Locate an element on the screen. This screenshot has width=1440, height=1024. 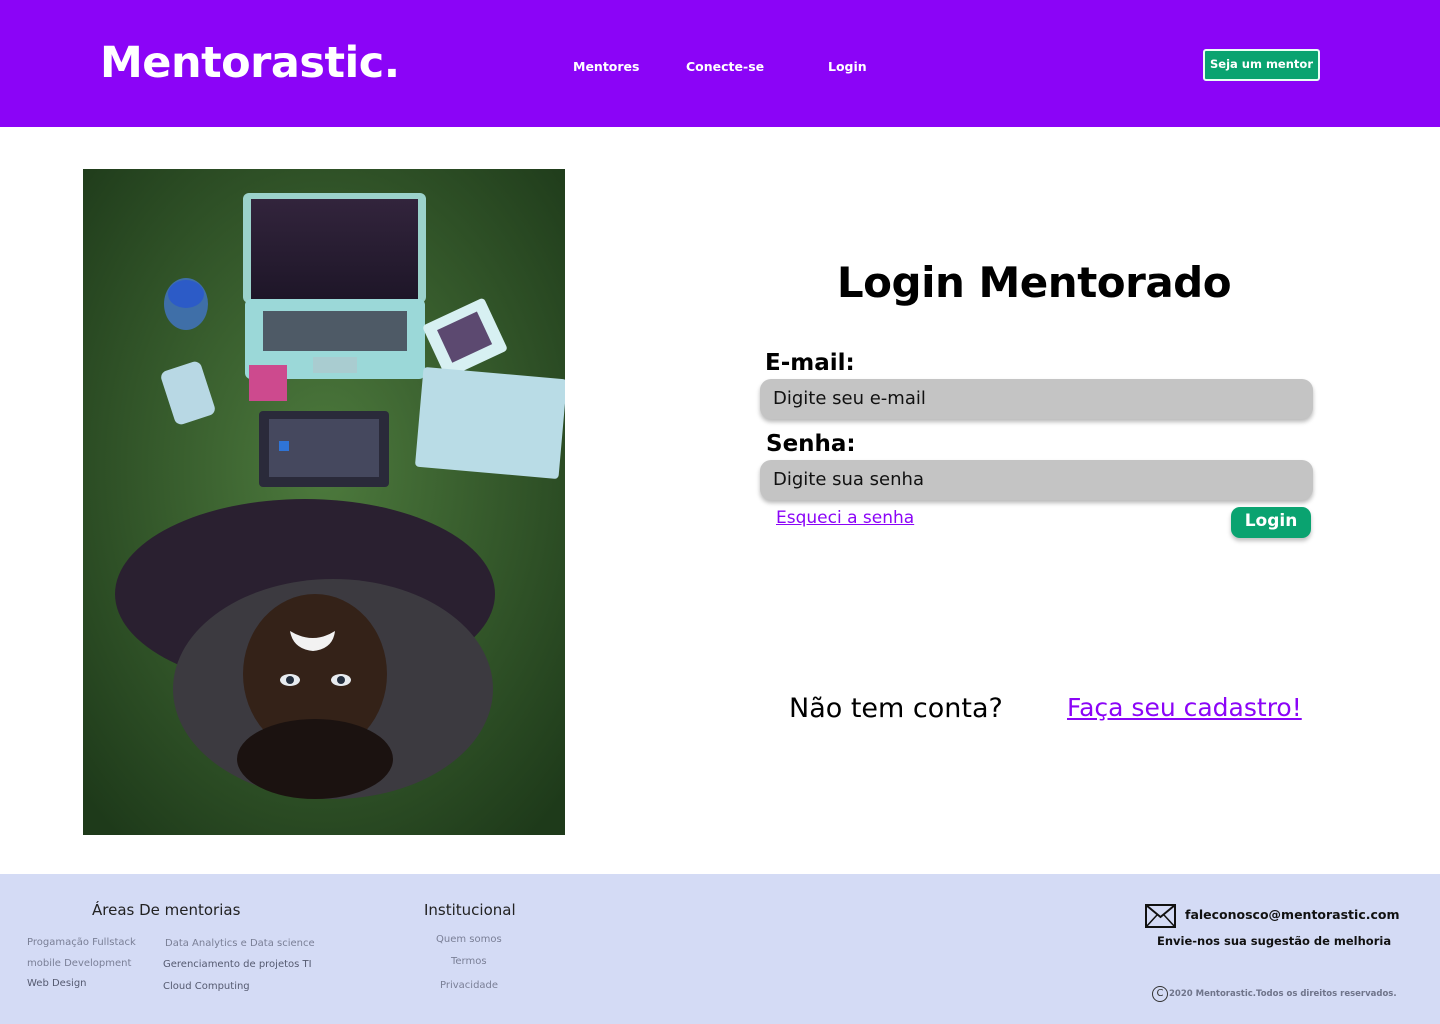
suggestion-text: Envie-nos sua sugestão de melhoria is located at coordinates (1274, 941).